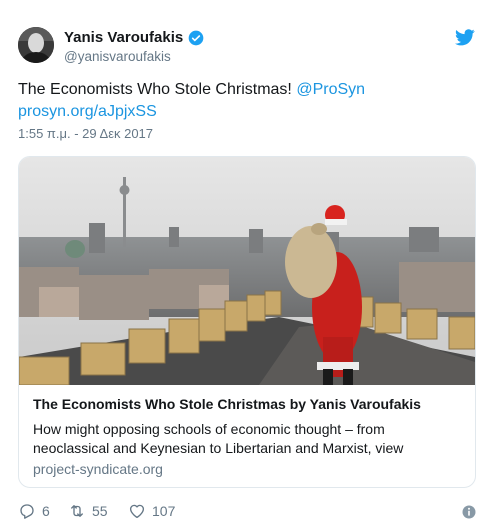  I want to click on avatar, so click(36, 45).